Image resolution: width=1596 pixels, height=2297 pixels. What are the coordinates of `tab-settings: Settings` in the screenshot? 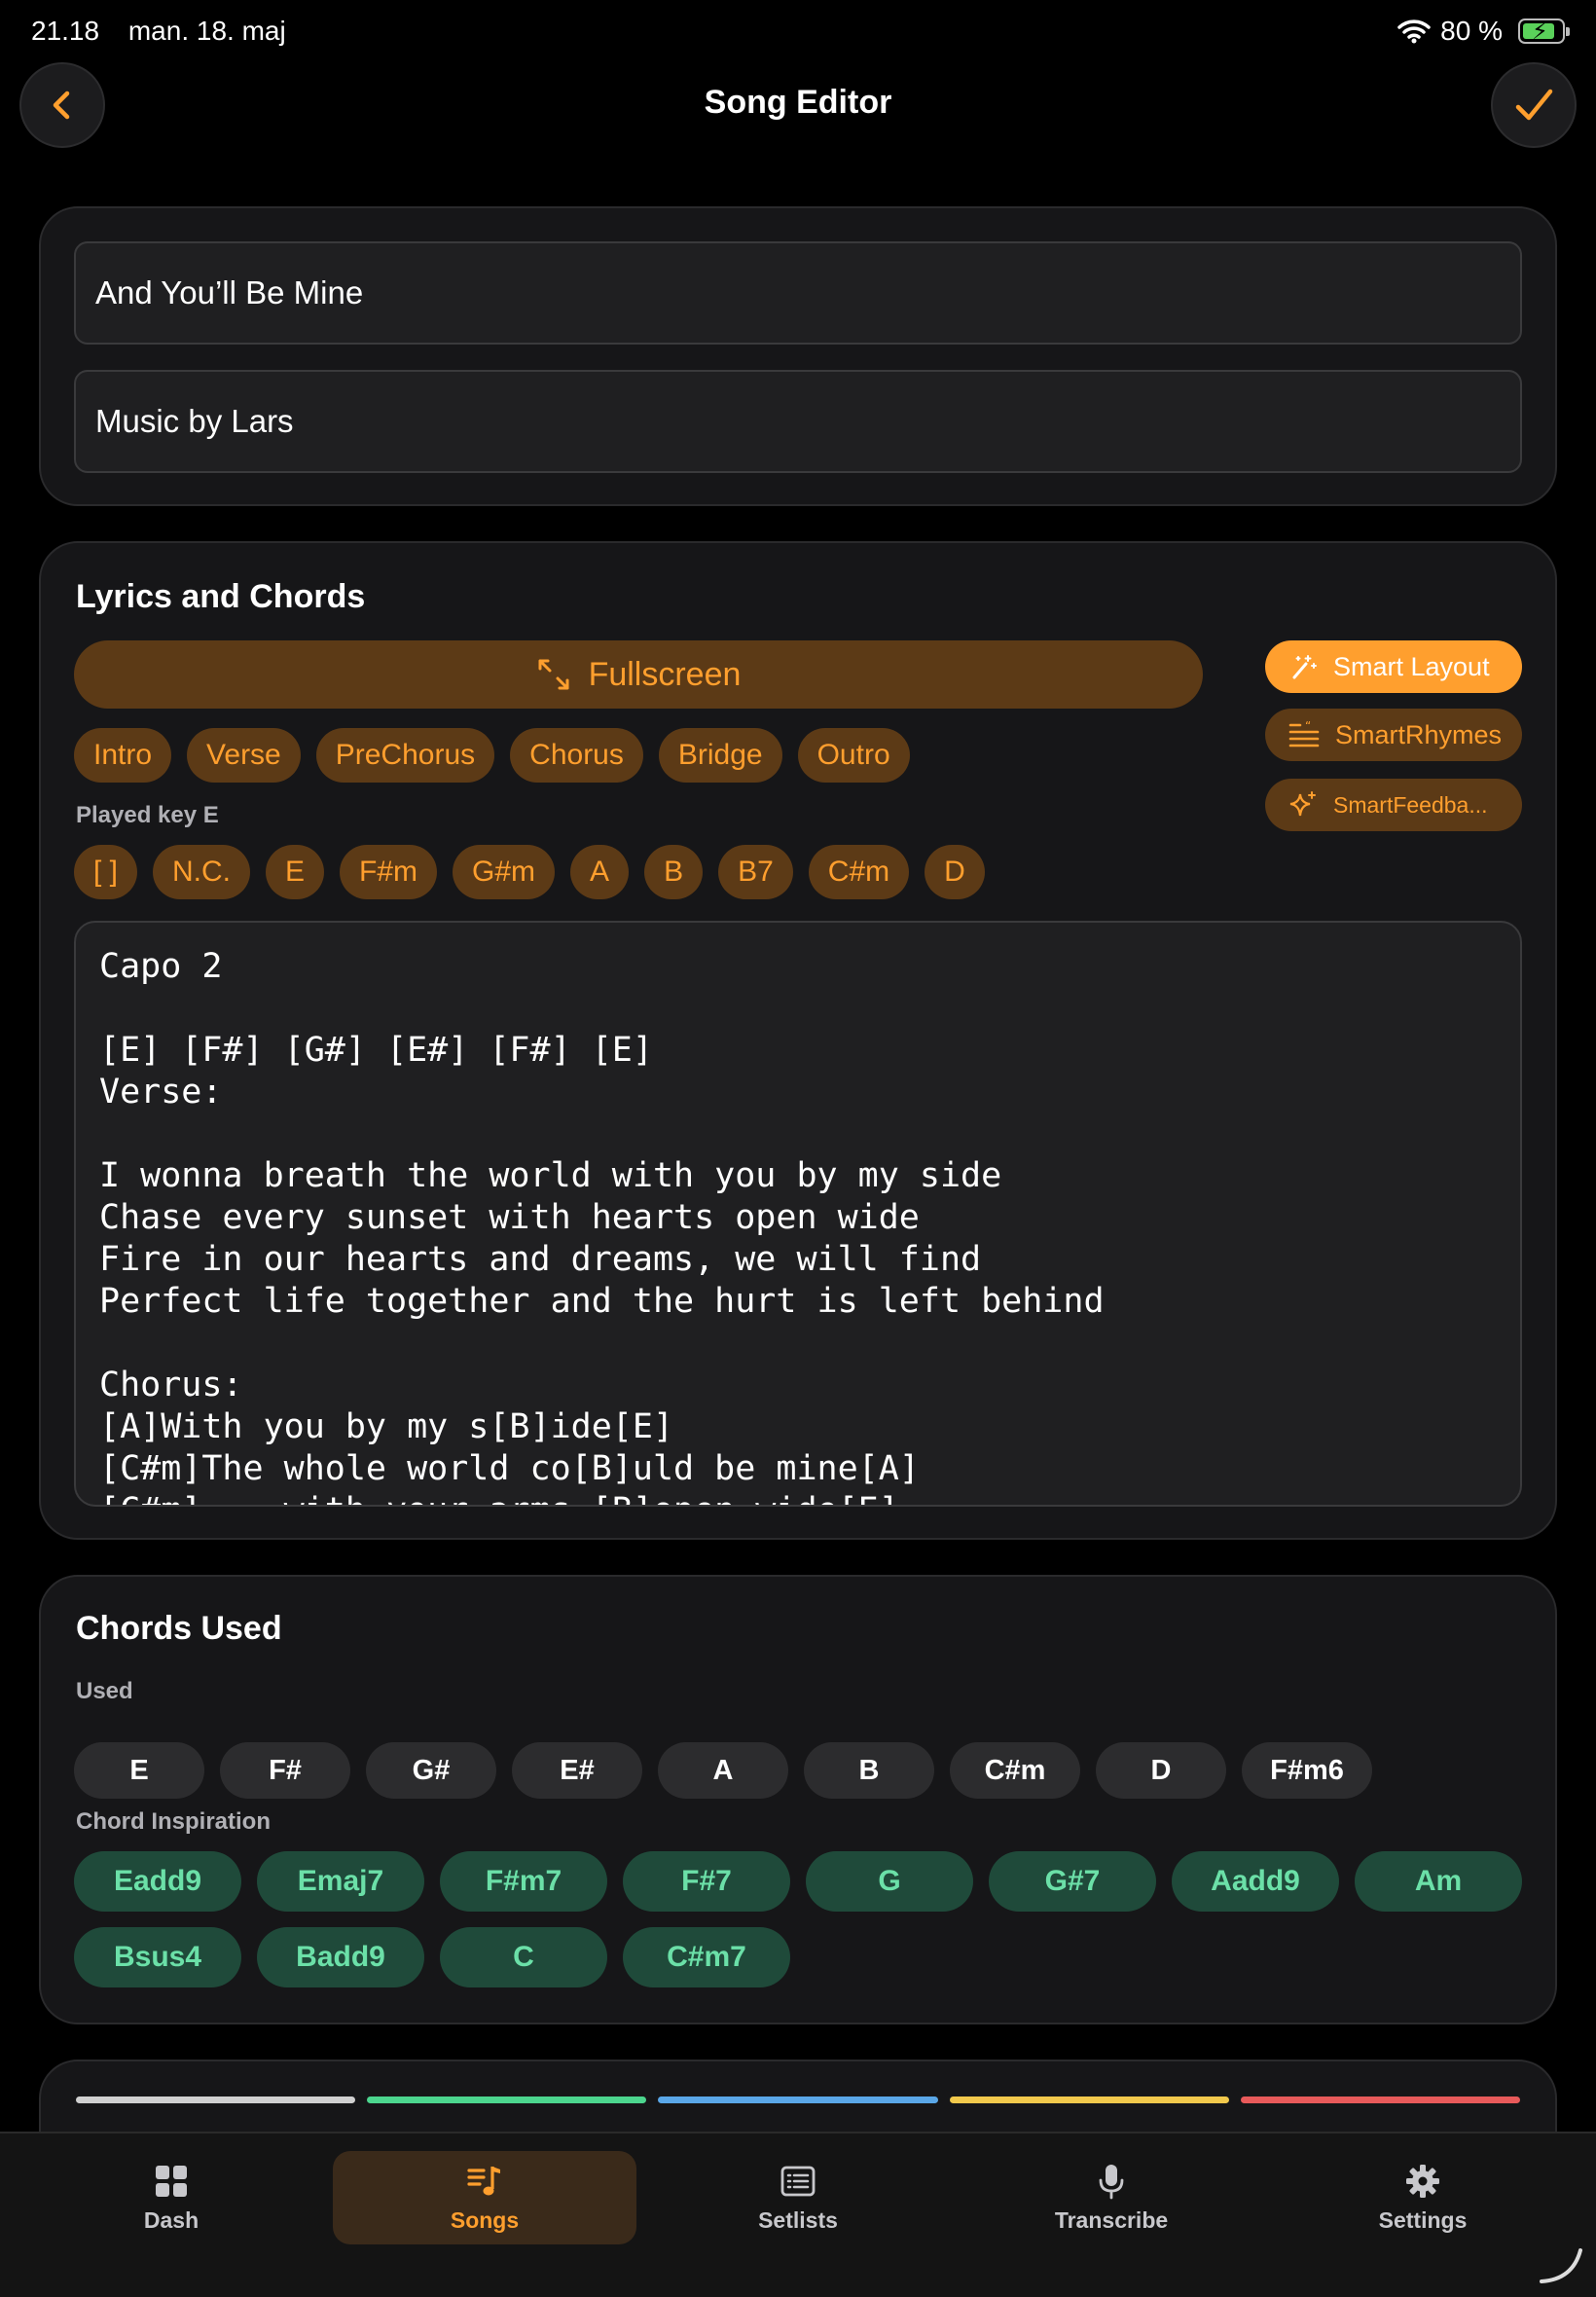 It's located at (1423, 2197).